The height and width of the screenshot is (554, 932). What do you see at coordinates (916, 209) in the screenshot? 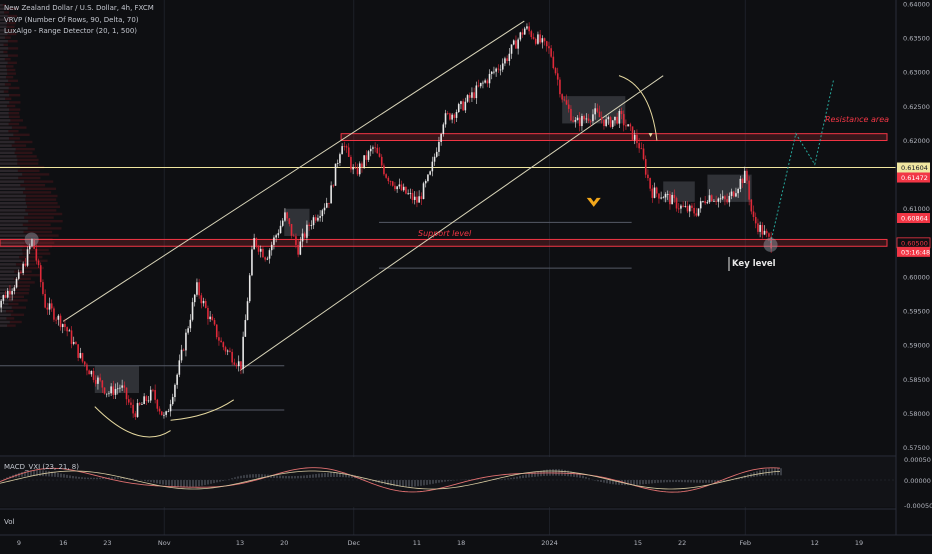
I see `price-tick-label: 0.61000` at bounding box center [916, 209].